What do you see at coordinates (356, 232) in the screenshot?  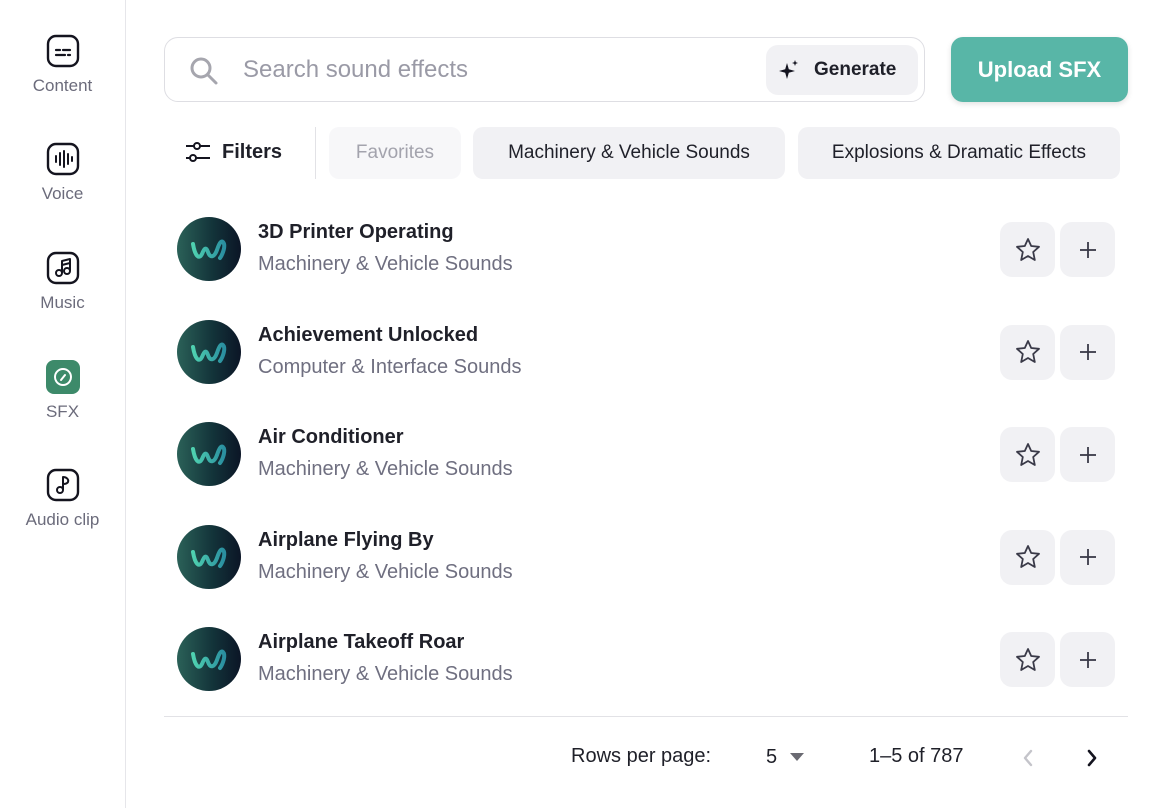 I see `sound-title: 3D Printer Operating` at bounding box center [356, 232].